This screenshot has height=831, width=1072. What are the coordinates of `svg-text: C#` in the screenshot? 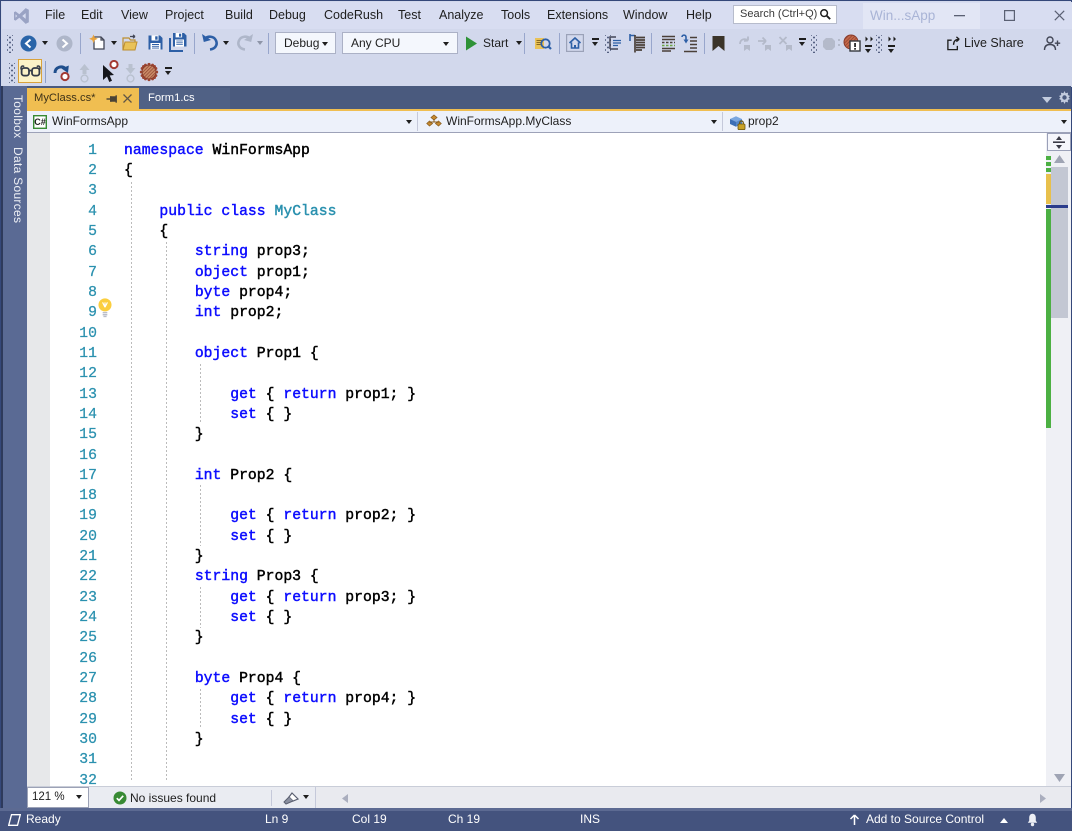 It's located at (40, 122).